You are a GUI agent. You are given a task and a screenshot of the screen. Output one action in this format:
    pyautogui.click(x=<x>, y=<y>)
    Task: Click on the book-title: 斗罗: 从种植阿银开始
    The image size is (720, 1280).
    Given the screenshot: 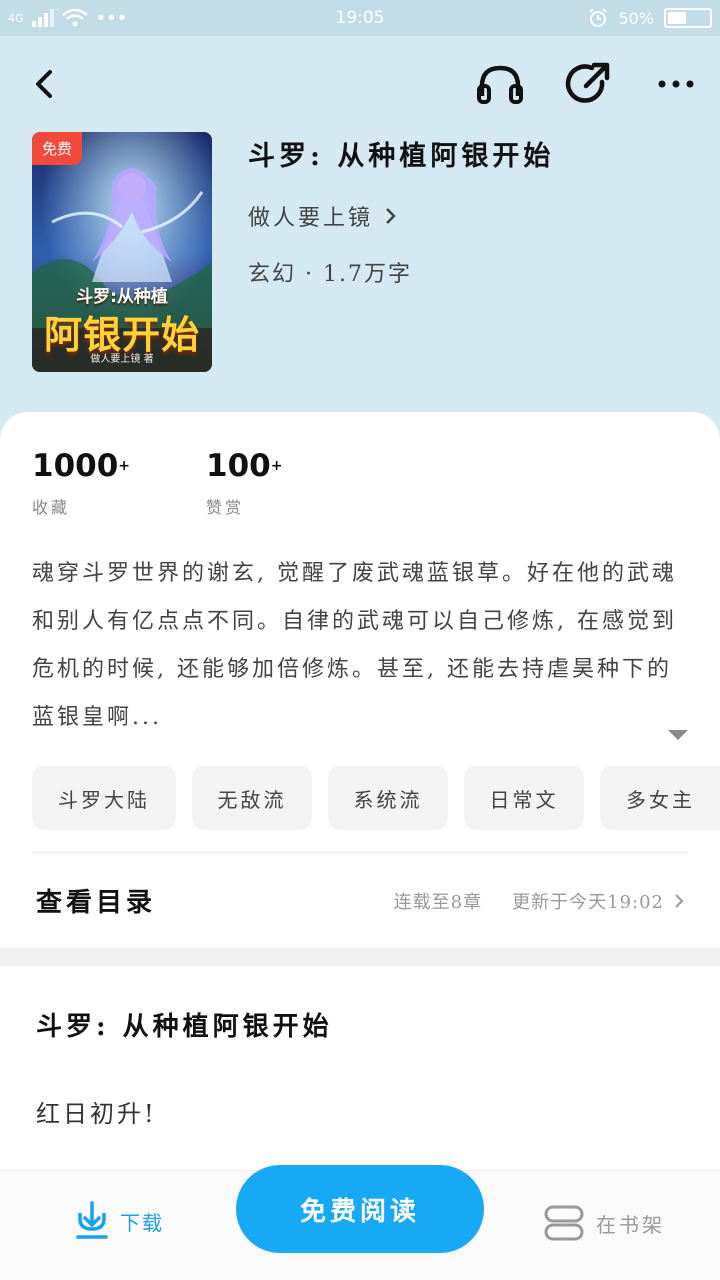 What is the action you would take?
    pyautogui.click(x=401, y=156)
    